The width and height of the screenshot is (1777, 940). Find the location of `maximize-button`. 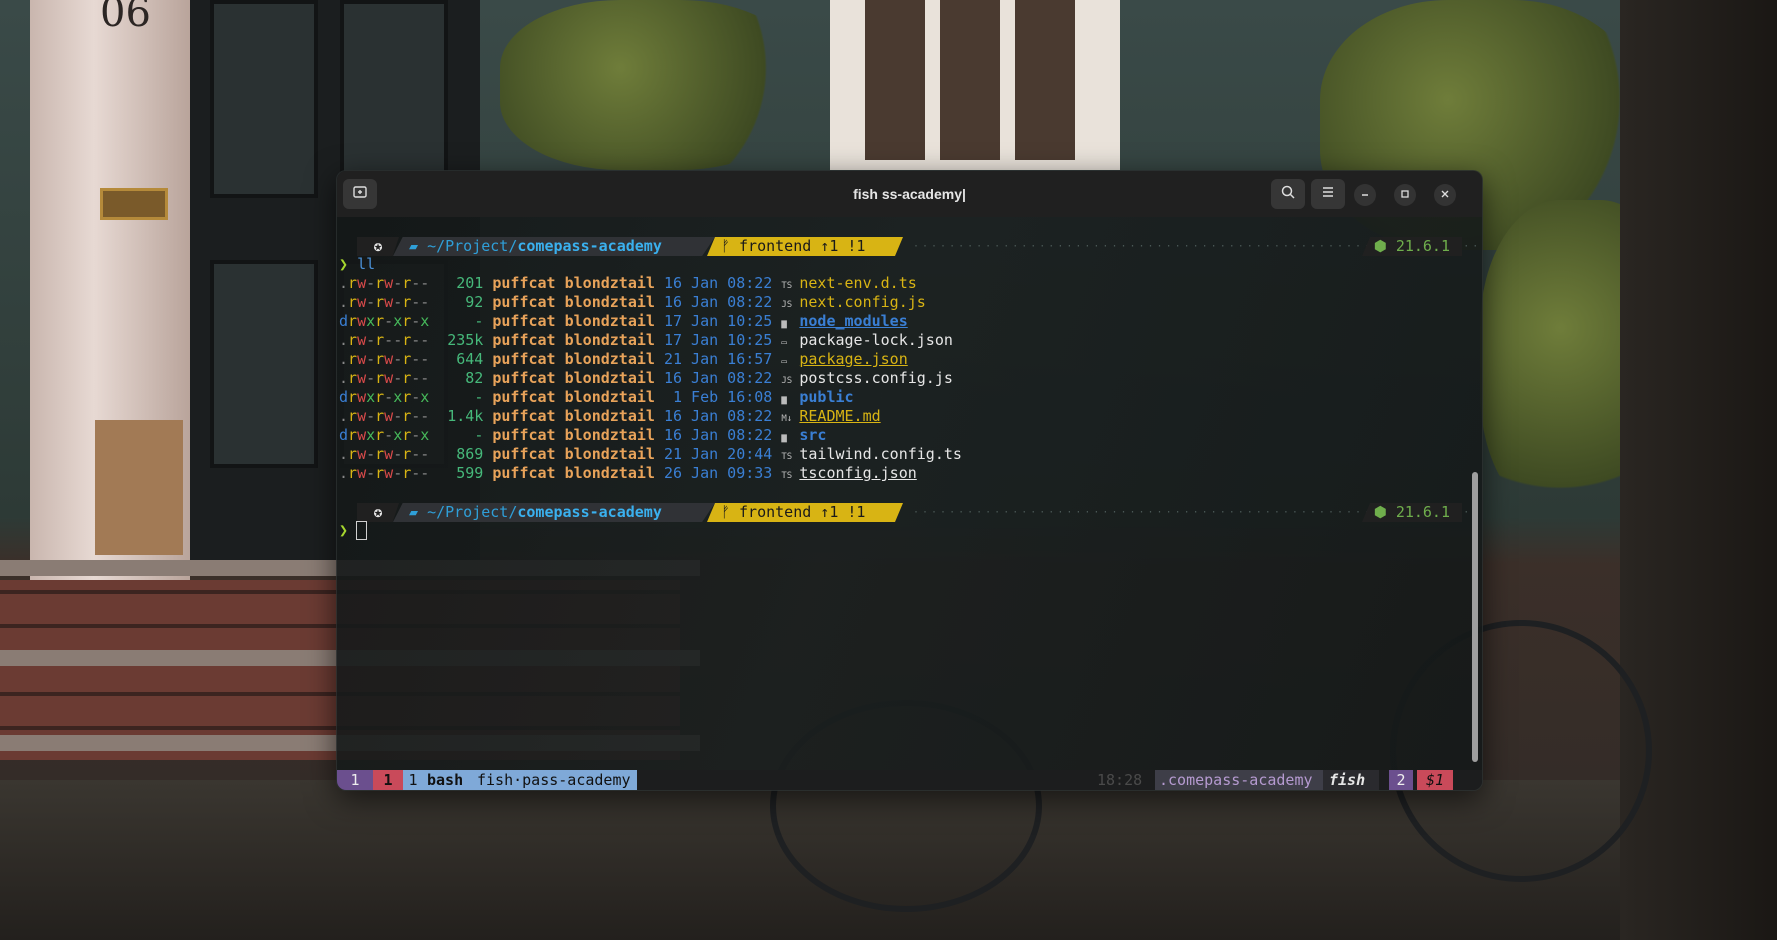

maximize-button is located at coordinates (1405, 195).